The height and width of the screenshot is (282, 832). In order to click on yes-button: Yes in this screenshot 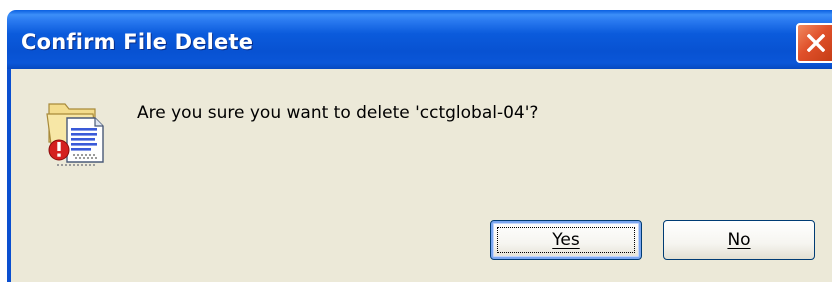, I will do `click(566, 240)`.